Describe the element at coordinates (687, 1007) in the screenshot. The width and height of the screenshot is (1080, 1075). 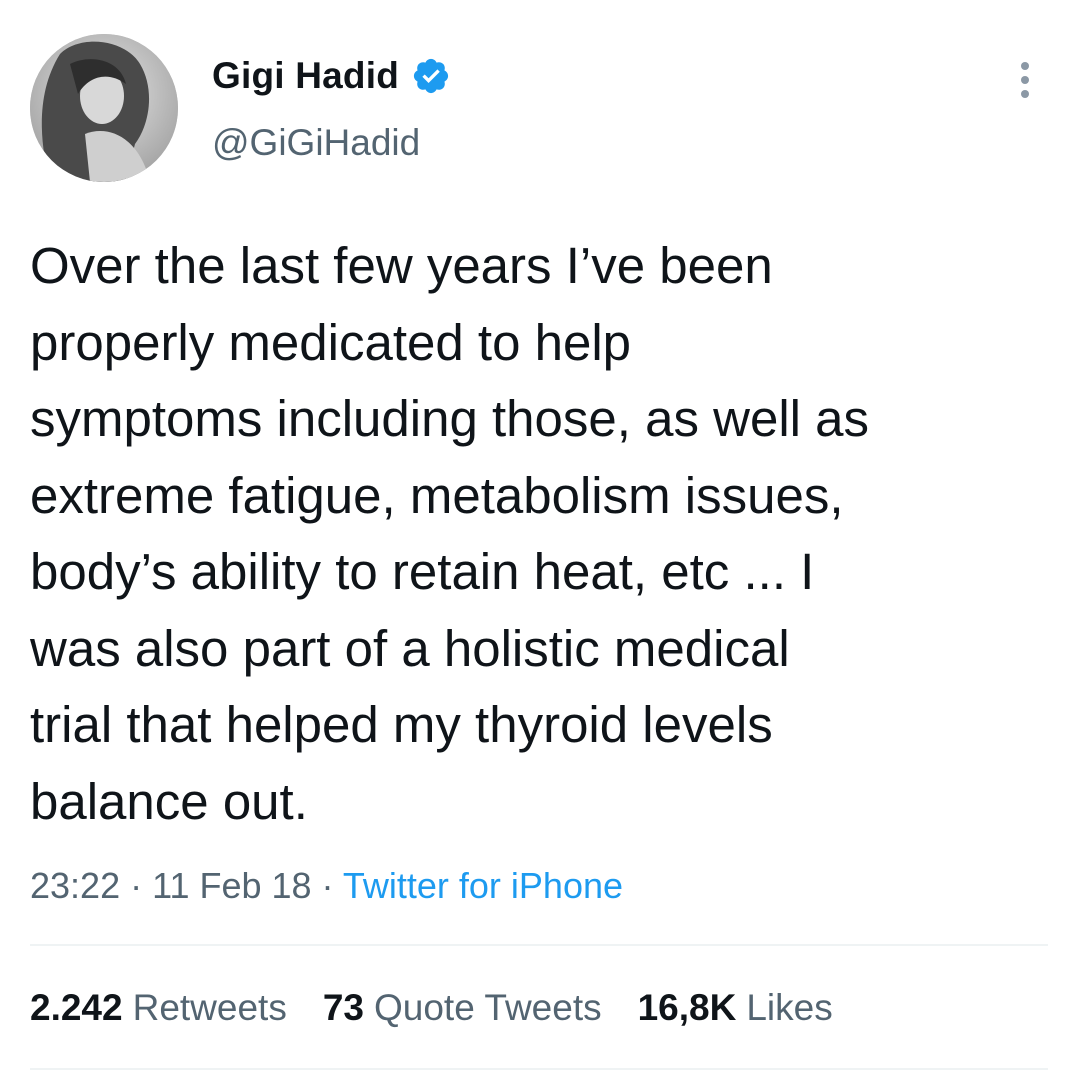
I see `likes-count: 16,8K` at that location.